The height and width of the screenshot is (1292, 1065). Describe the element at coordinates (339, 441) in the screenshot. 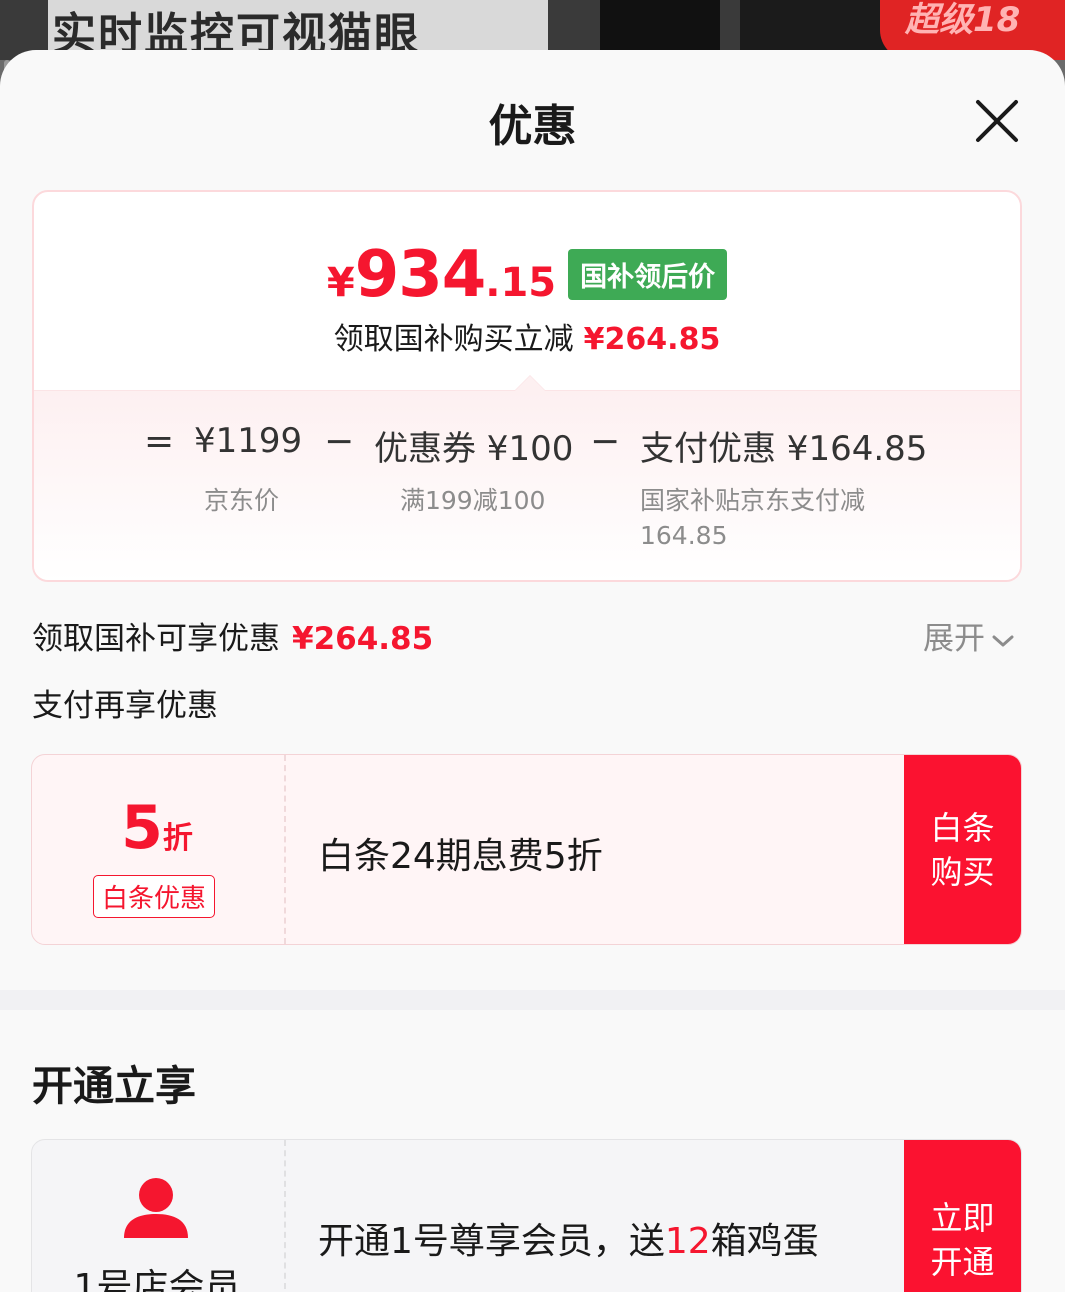

I see `formula-minus-1: −` at that location.